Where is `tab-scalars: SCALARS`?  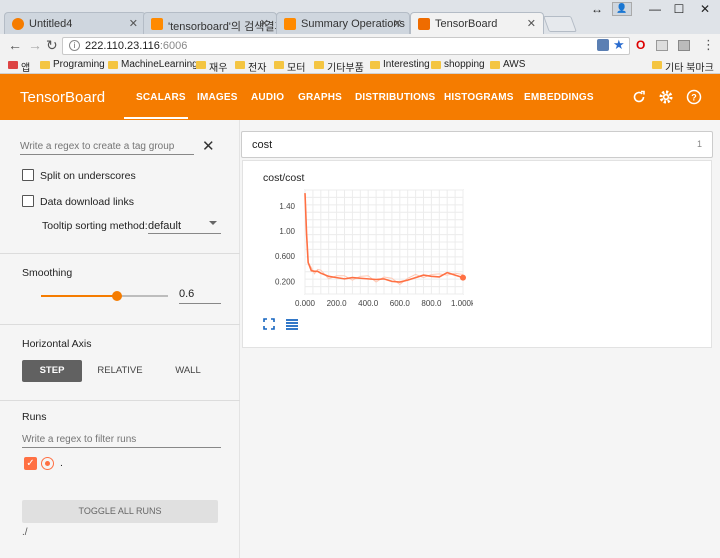
tab-scalars: SCALARS is located at coordinates (161, 97).